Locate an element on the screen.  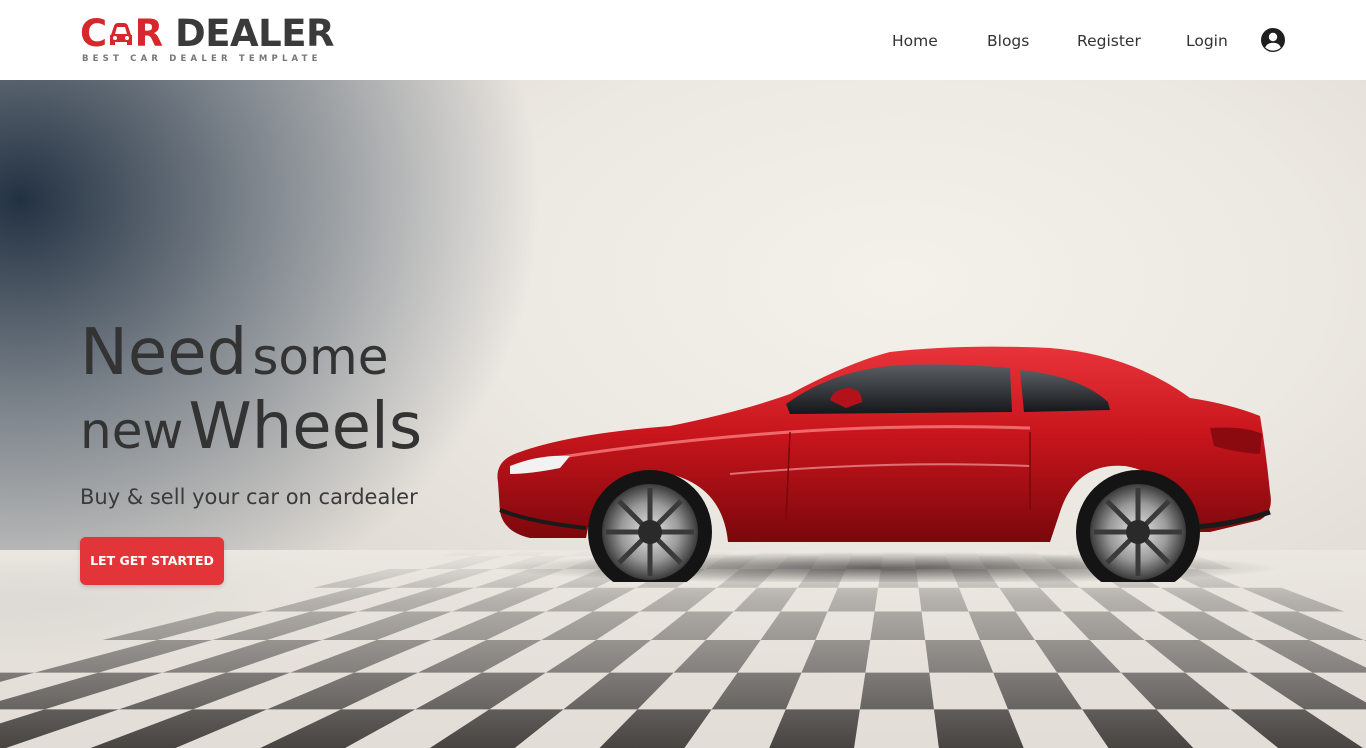
headline-new: new is located at coordinates (132, 431).